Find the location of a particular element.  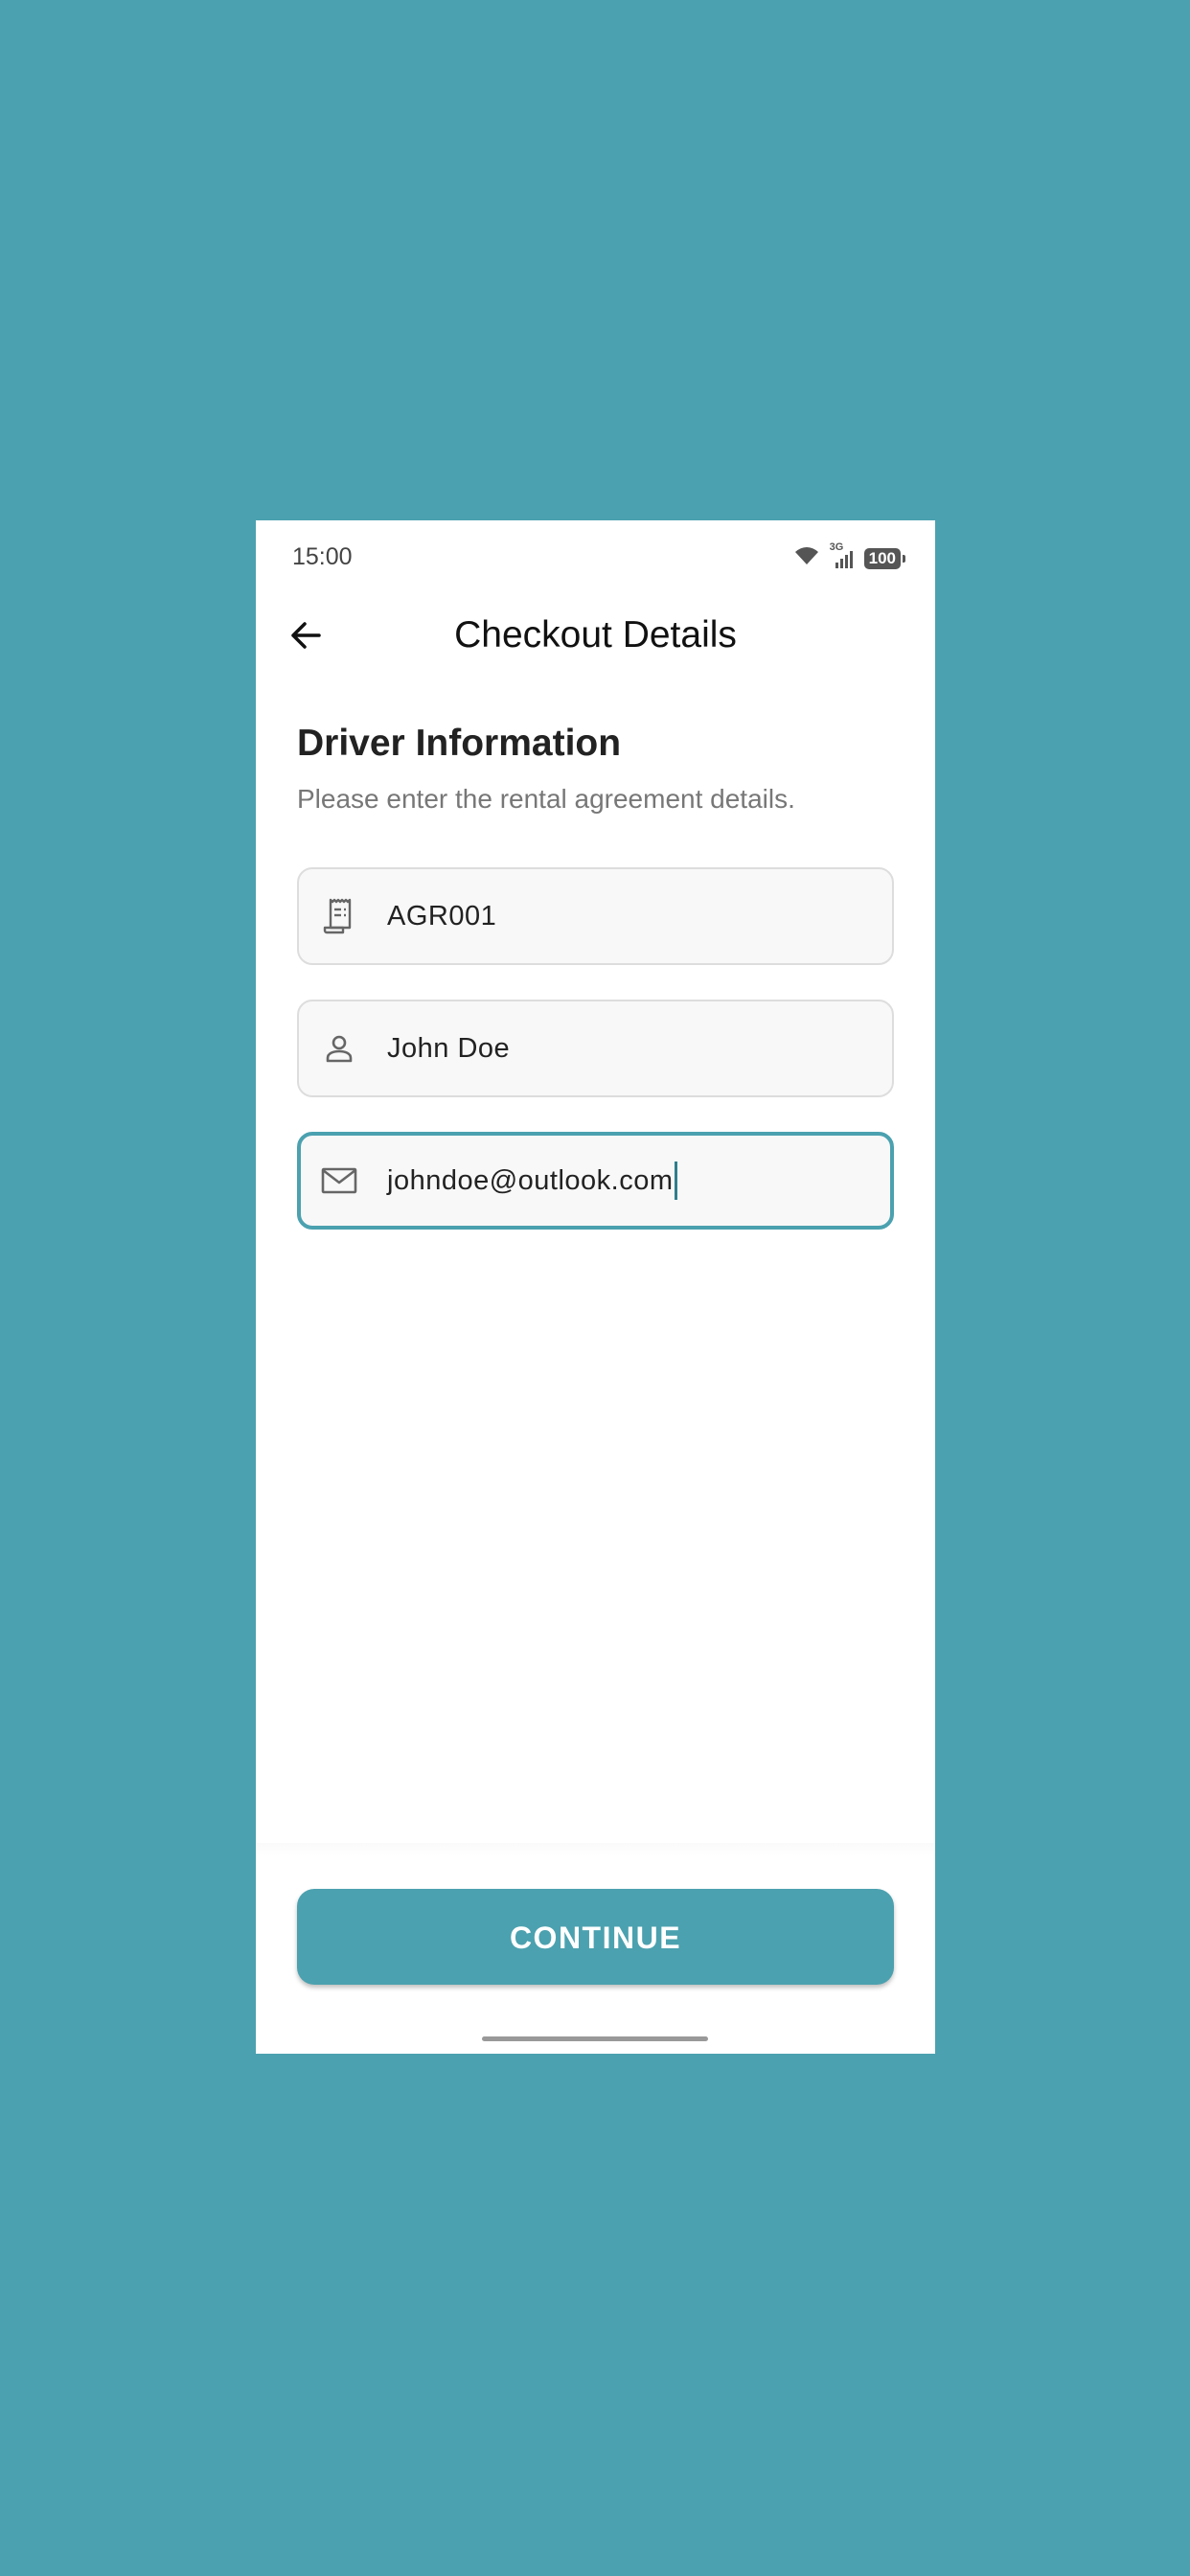

signal-icon: 3G is located at coordinates (842, 555).